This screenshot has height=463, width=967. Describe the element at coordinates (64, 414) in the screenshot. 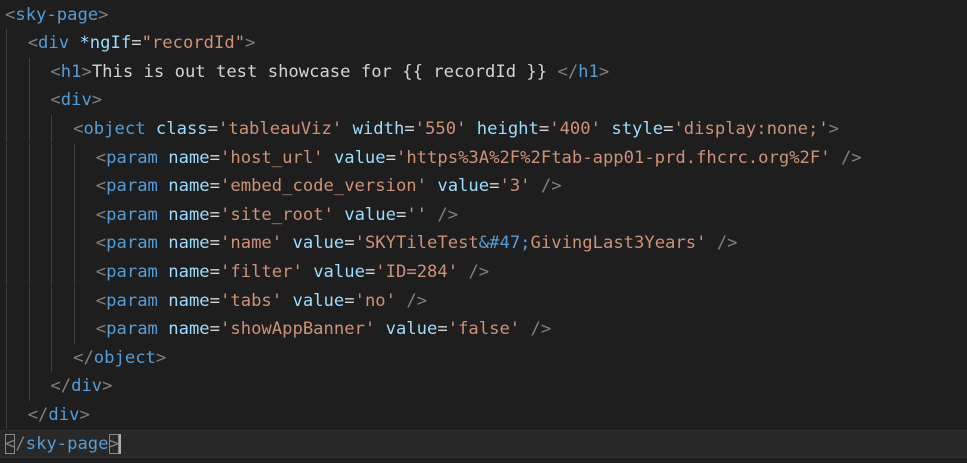

I see `token-tag: div` at that location.